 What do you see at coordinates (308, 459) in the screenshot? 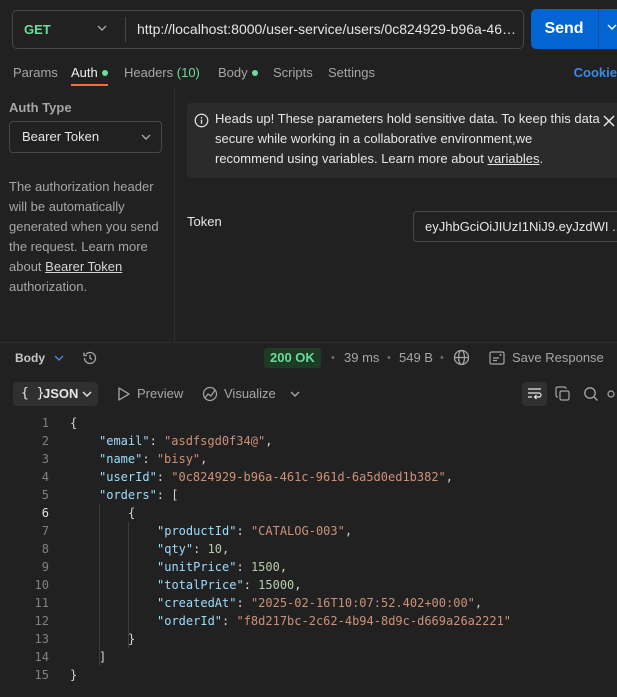
I see `code-line: 3 "name": "bisy",` at bounding box center [308, 459].